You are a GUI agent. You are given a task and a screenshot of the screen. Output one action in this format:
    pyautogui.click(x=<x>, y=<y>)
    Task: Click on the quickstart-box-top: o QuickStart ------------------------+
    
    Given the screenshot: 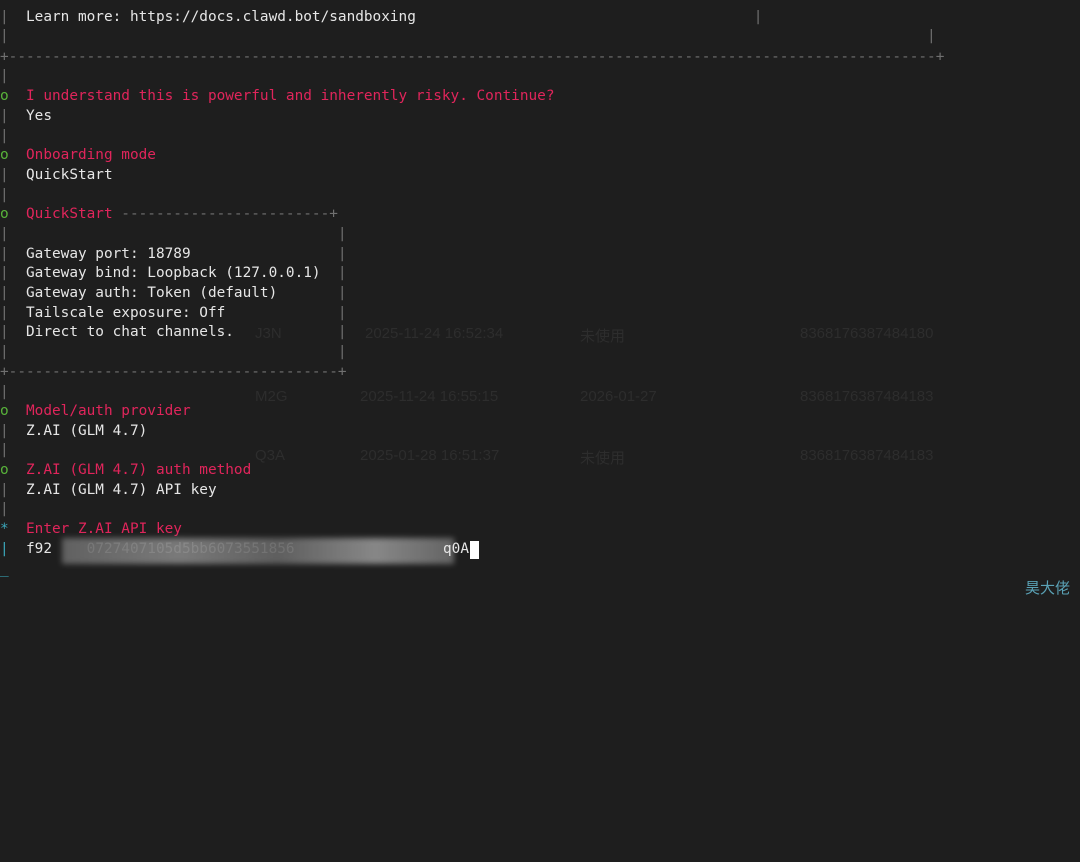 What is the action you would take?
    pyautogui.click(x=169, y=215)
    